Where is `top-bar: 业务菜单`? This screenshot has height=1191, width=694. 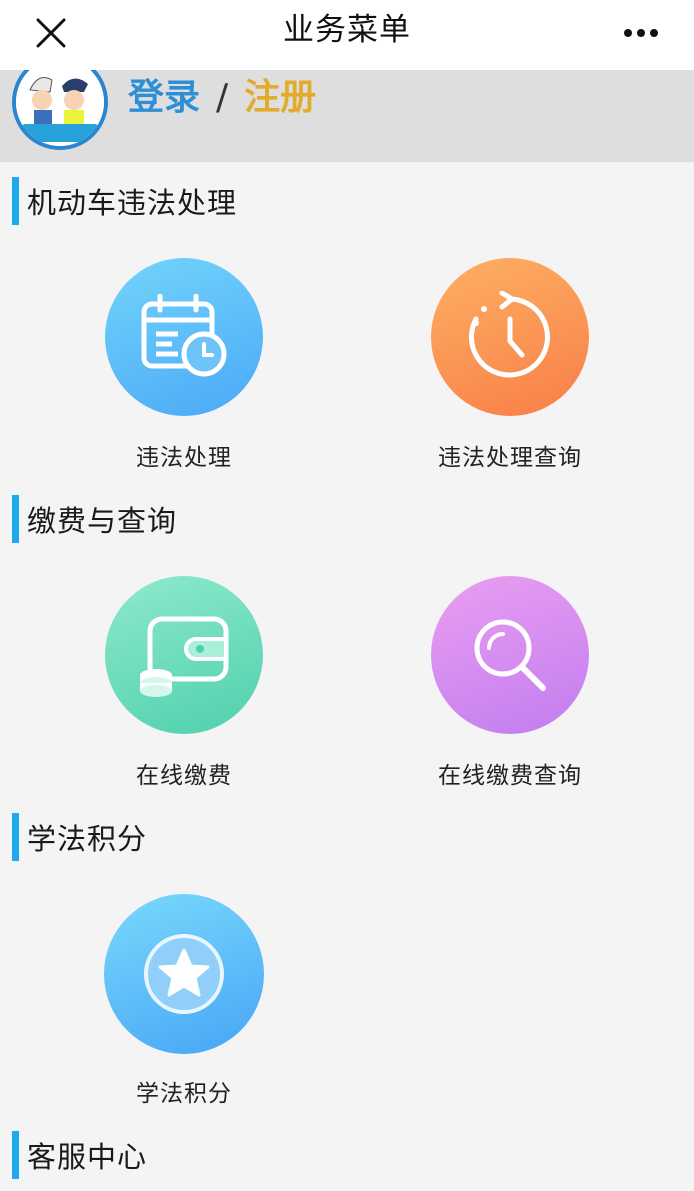 top-bar: 业务菜单 is located at coordinates (347, 35).